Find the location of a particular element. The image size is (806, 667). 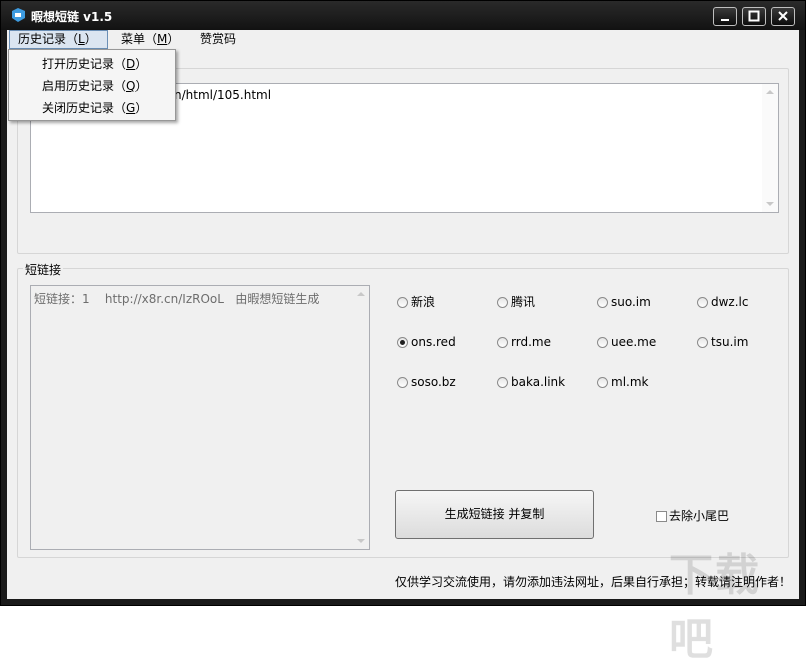

maximize-button is located at coordinates (754, 16).